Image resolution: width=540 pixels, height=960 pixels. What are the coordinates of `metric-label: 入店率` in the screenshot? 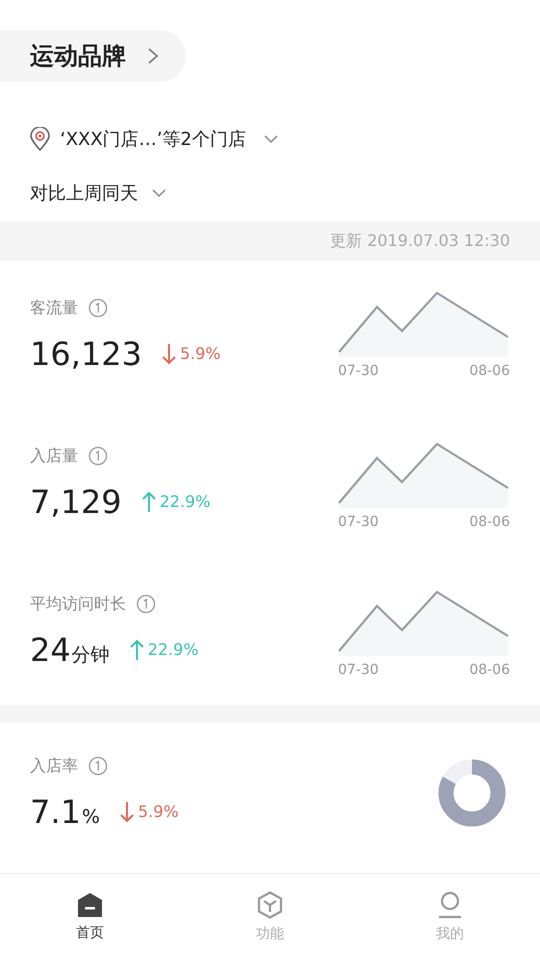 It's located at (54, 766).